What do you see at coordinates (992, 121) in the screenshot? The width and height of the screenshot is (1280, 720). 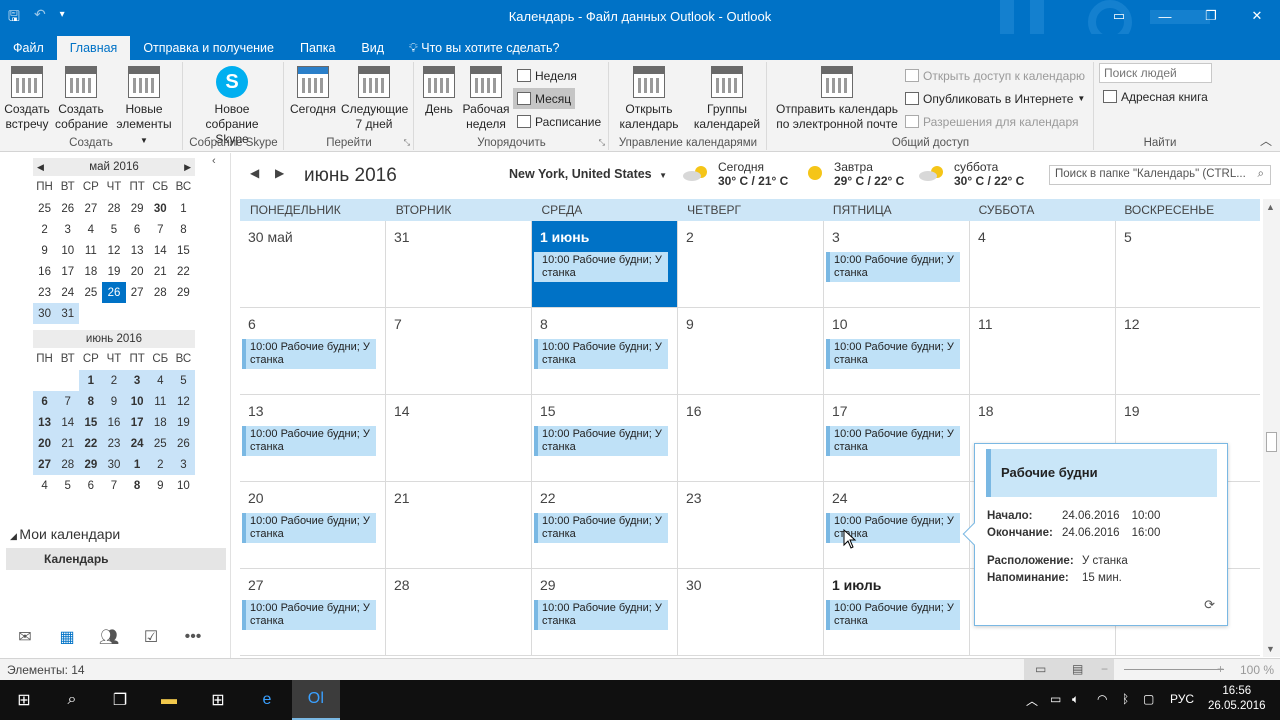 I see `calendar-permissions-button: Разрешения для календаря` at bounding box center [992, 121].